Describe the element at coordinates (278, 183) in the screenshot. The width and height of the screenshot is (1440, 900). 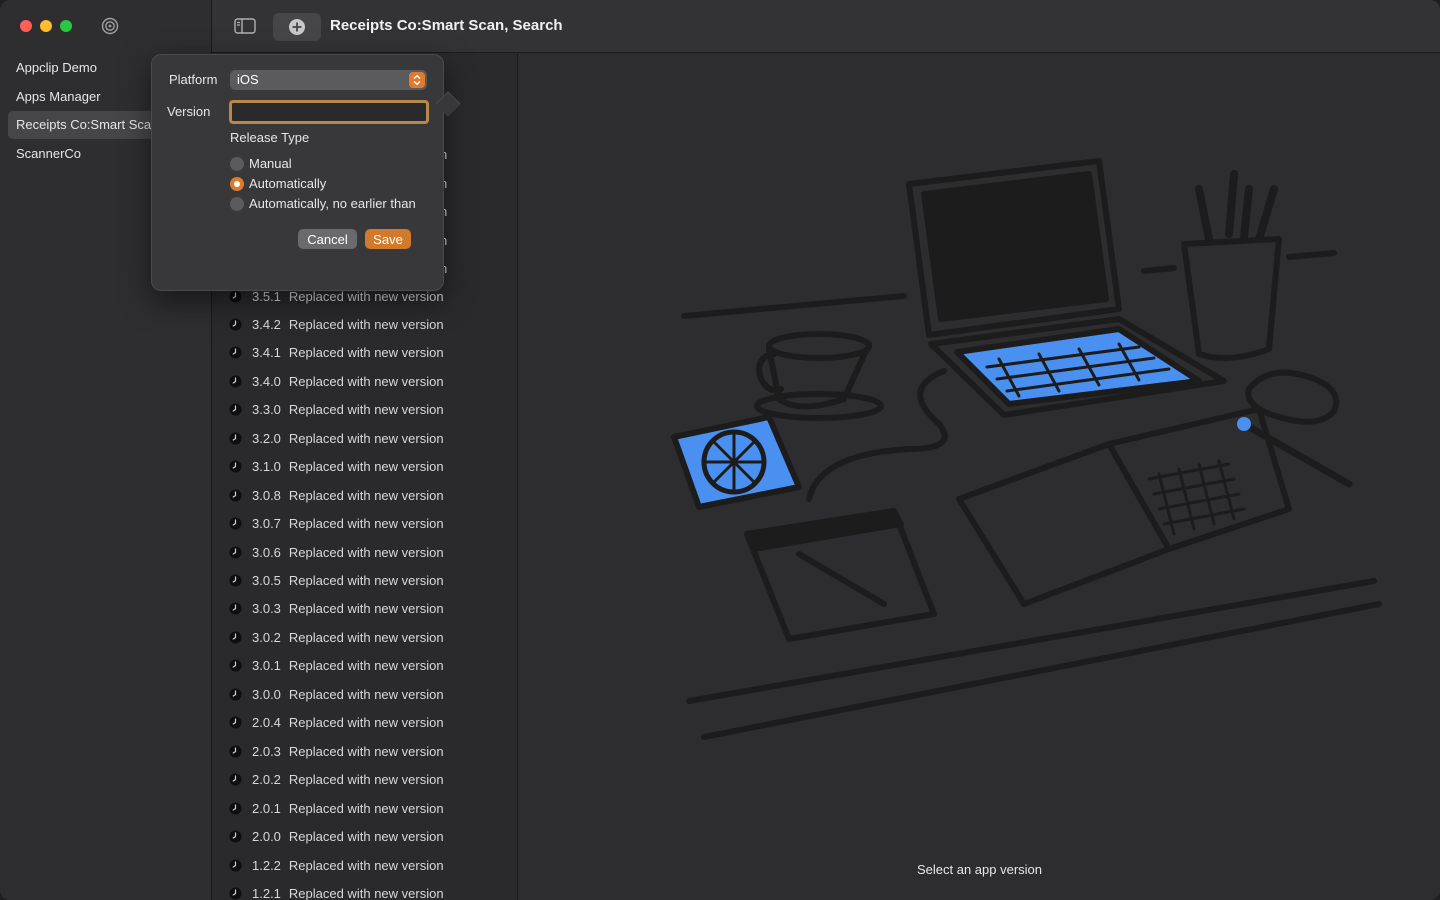
I see `radio-automatically: Automatically` at that location.